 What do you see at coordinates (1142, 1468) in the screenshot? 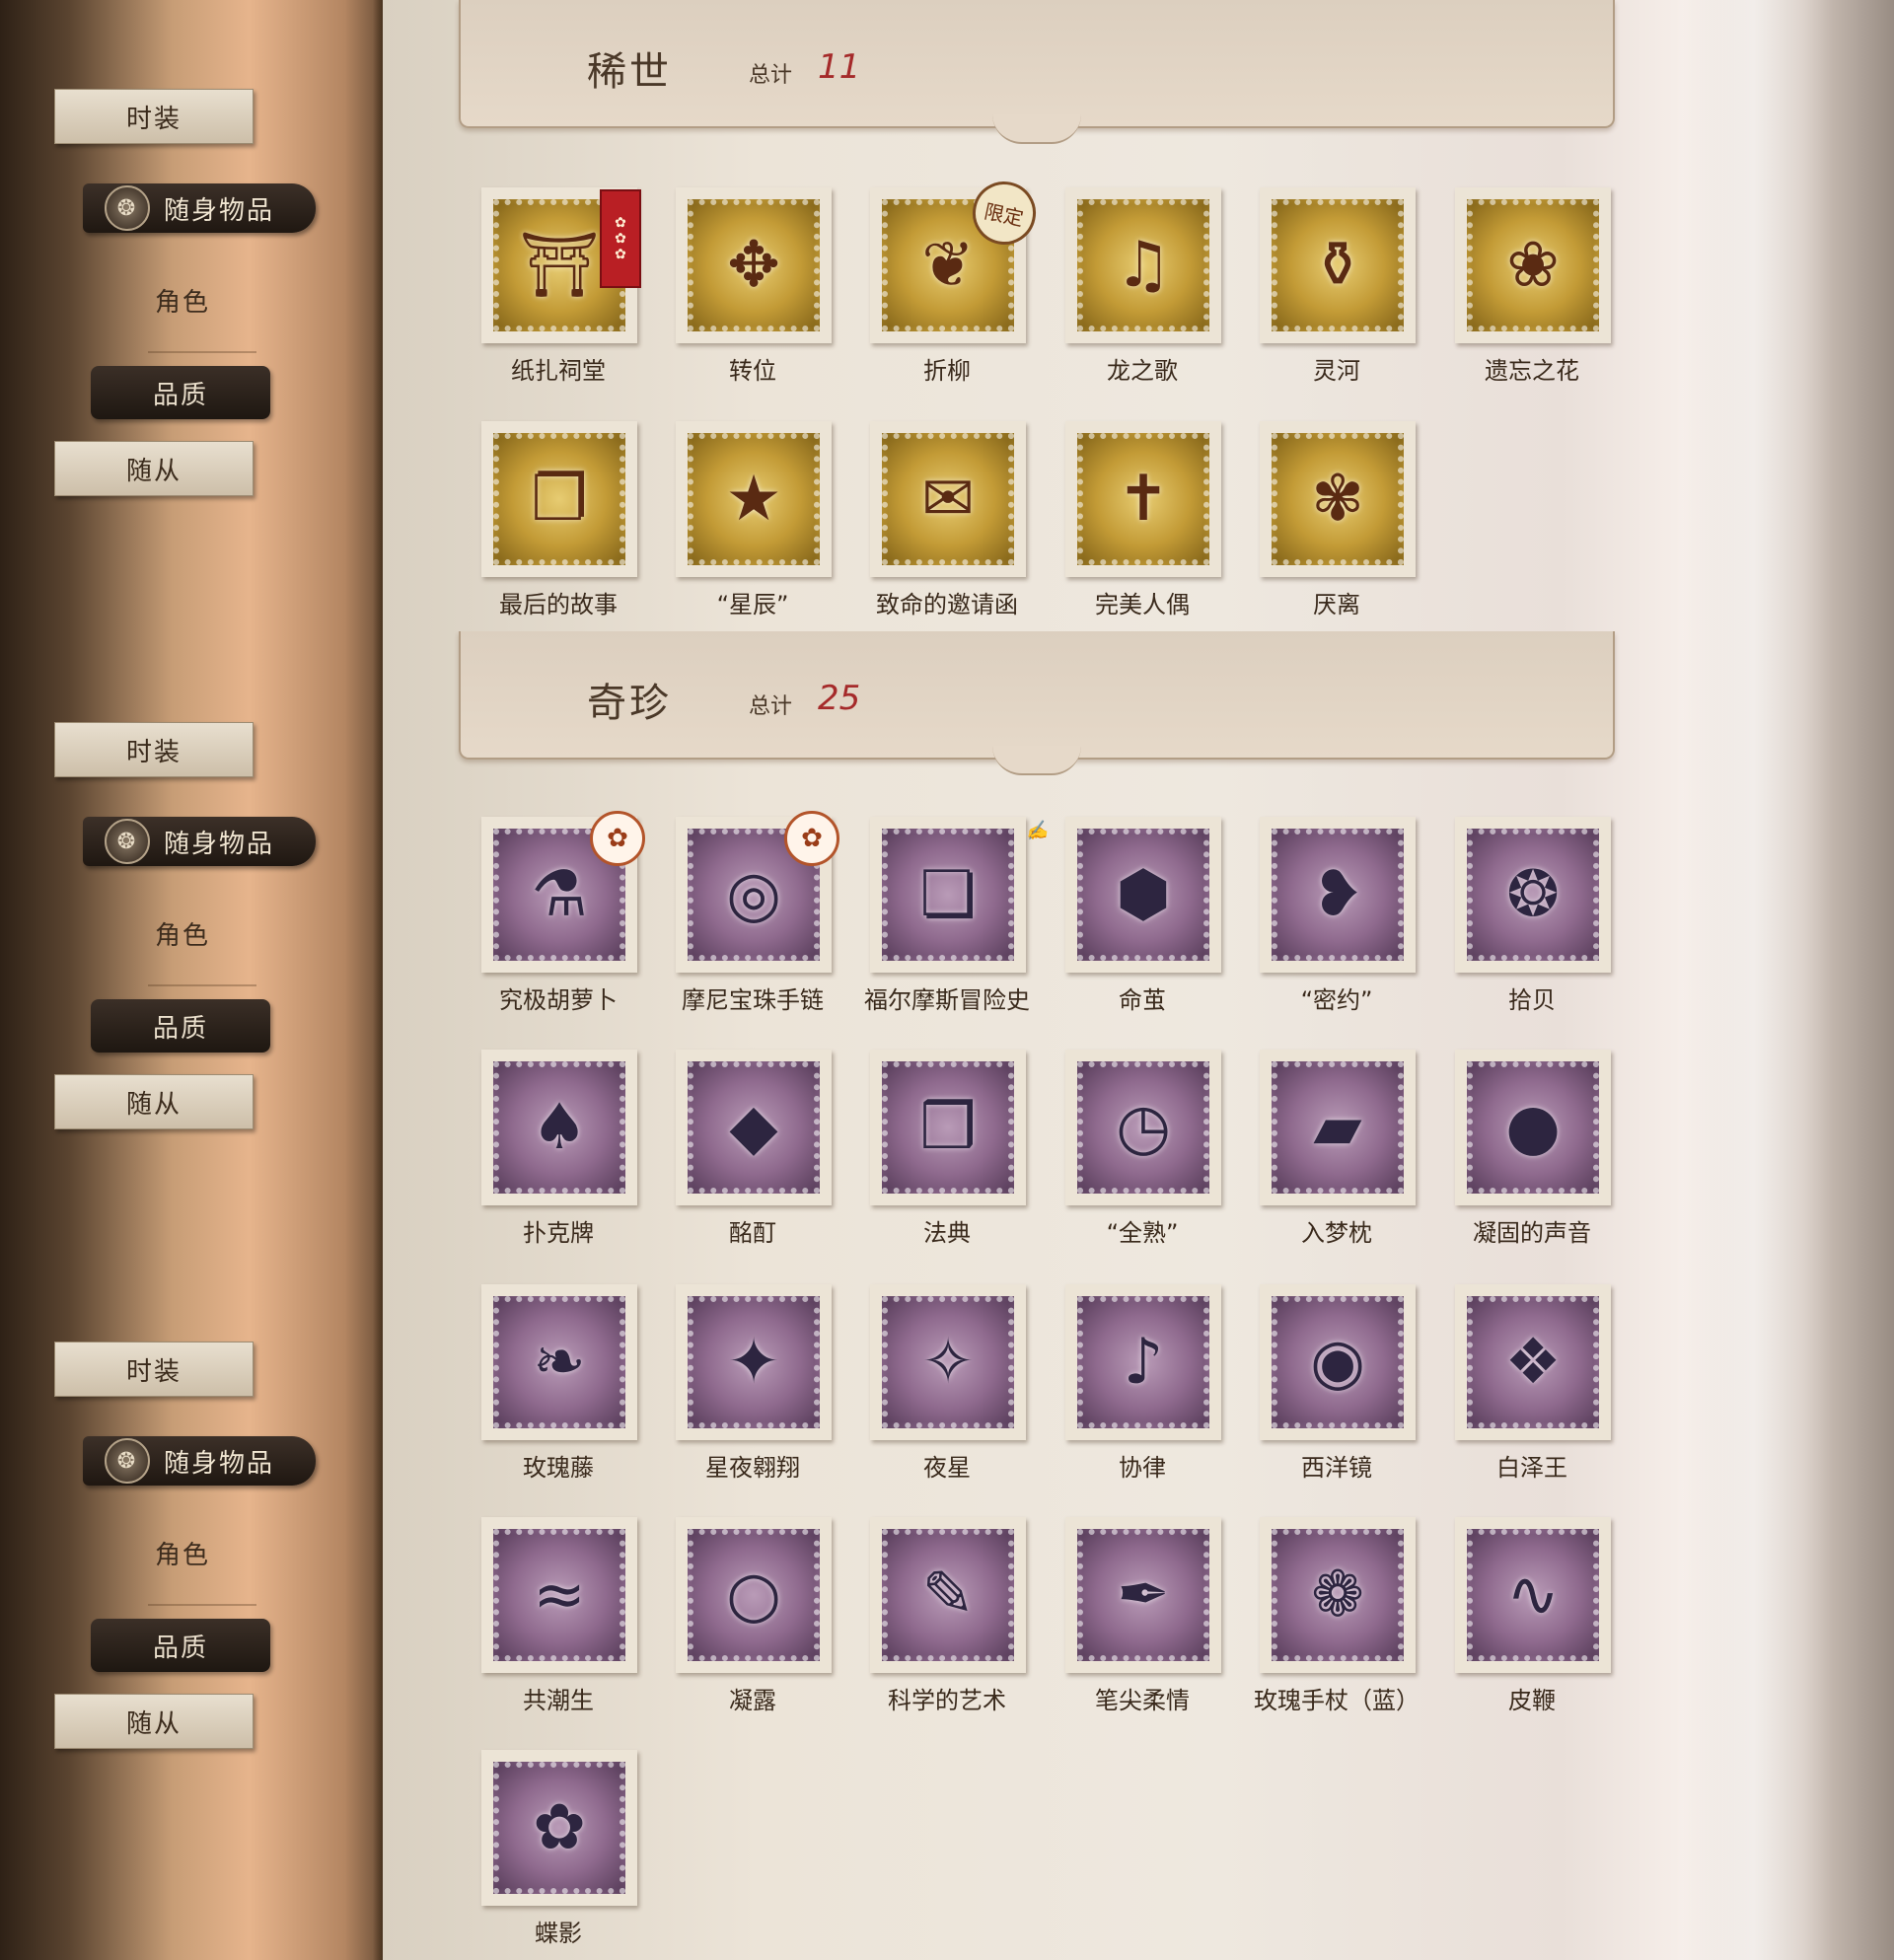
I see `item-name: 协律` at bounding box center [1142, 1468].